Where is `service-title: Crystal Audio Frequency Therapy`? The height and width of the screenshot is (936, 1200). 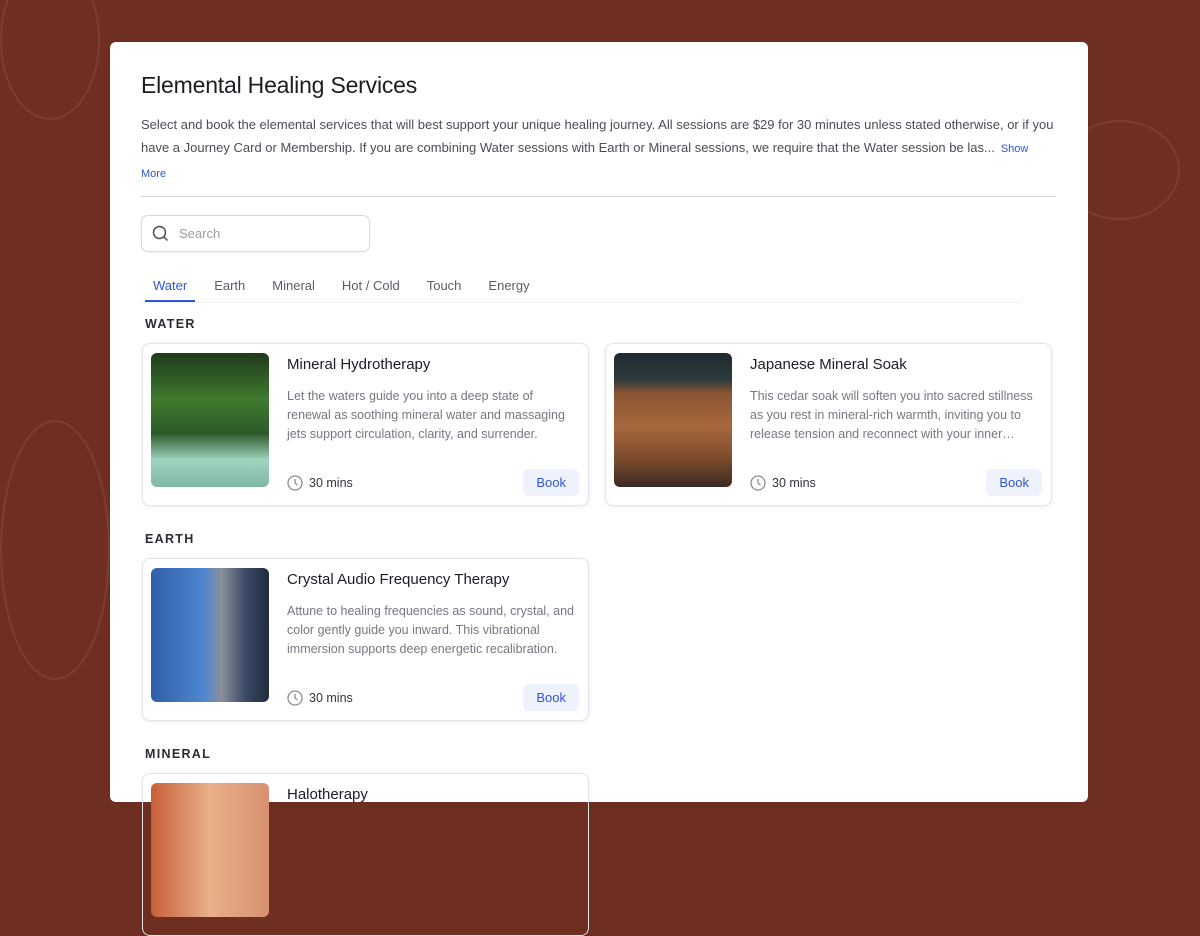 service-title: Crystal Audio Frequency Therapy is located at coordinates (398, 579).